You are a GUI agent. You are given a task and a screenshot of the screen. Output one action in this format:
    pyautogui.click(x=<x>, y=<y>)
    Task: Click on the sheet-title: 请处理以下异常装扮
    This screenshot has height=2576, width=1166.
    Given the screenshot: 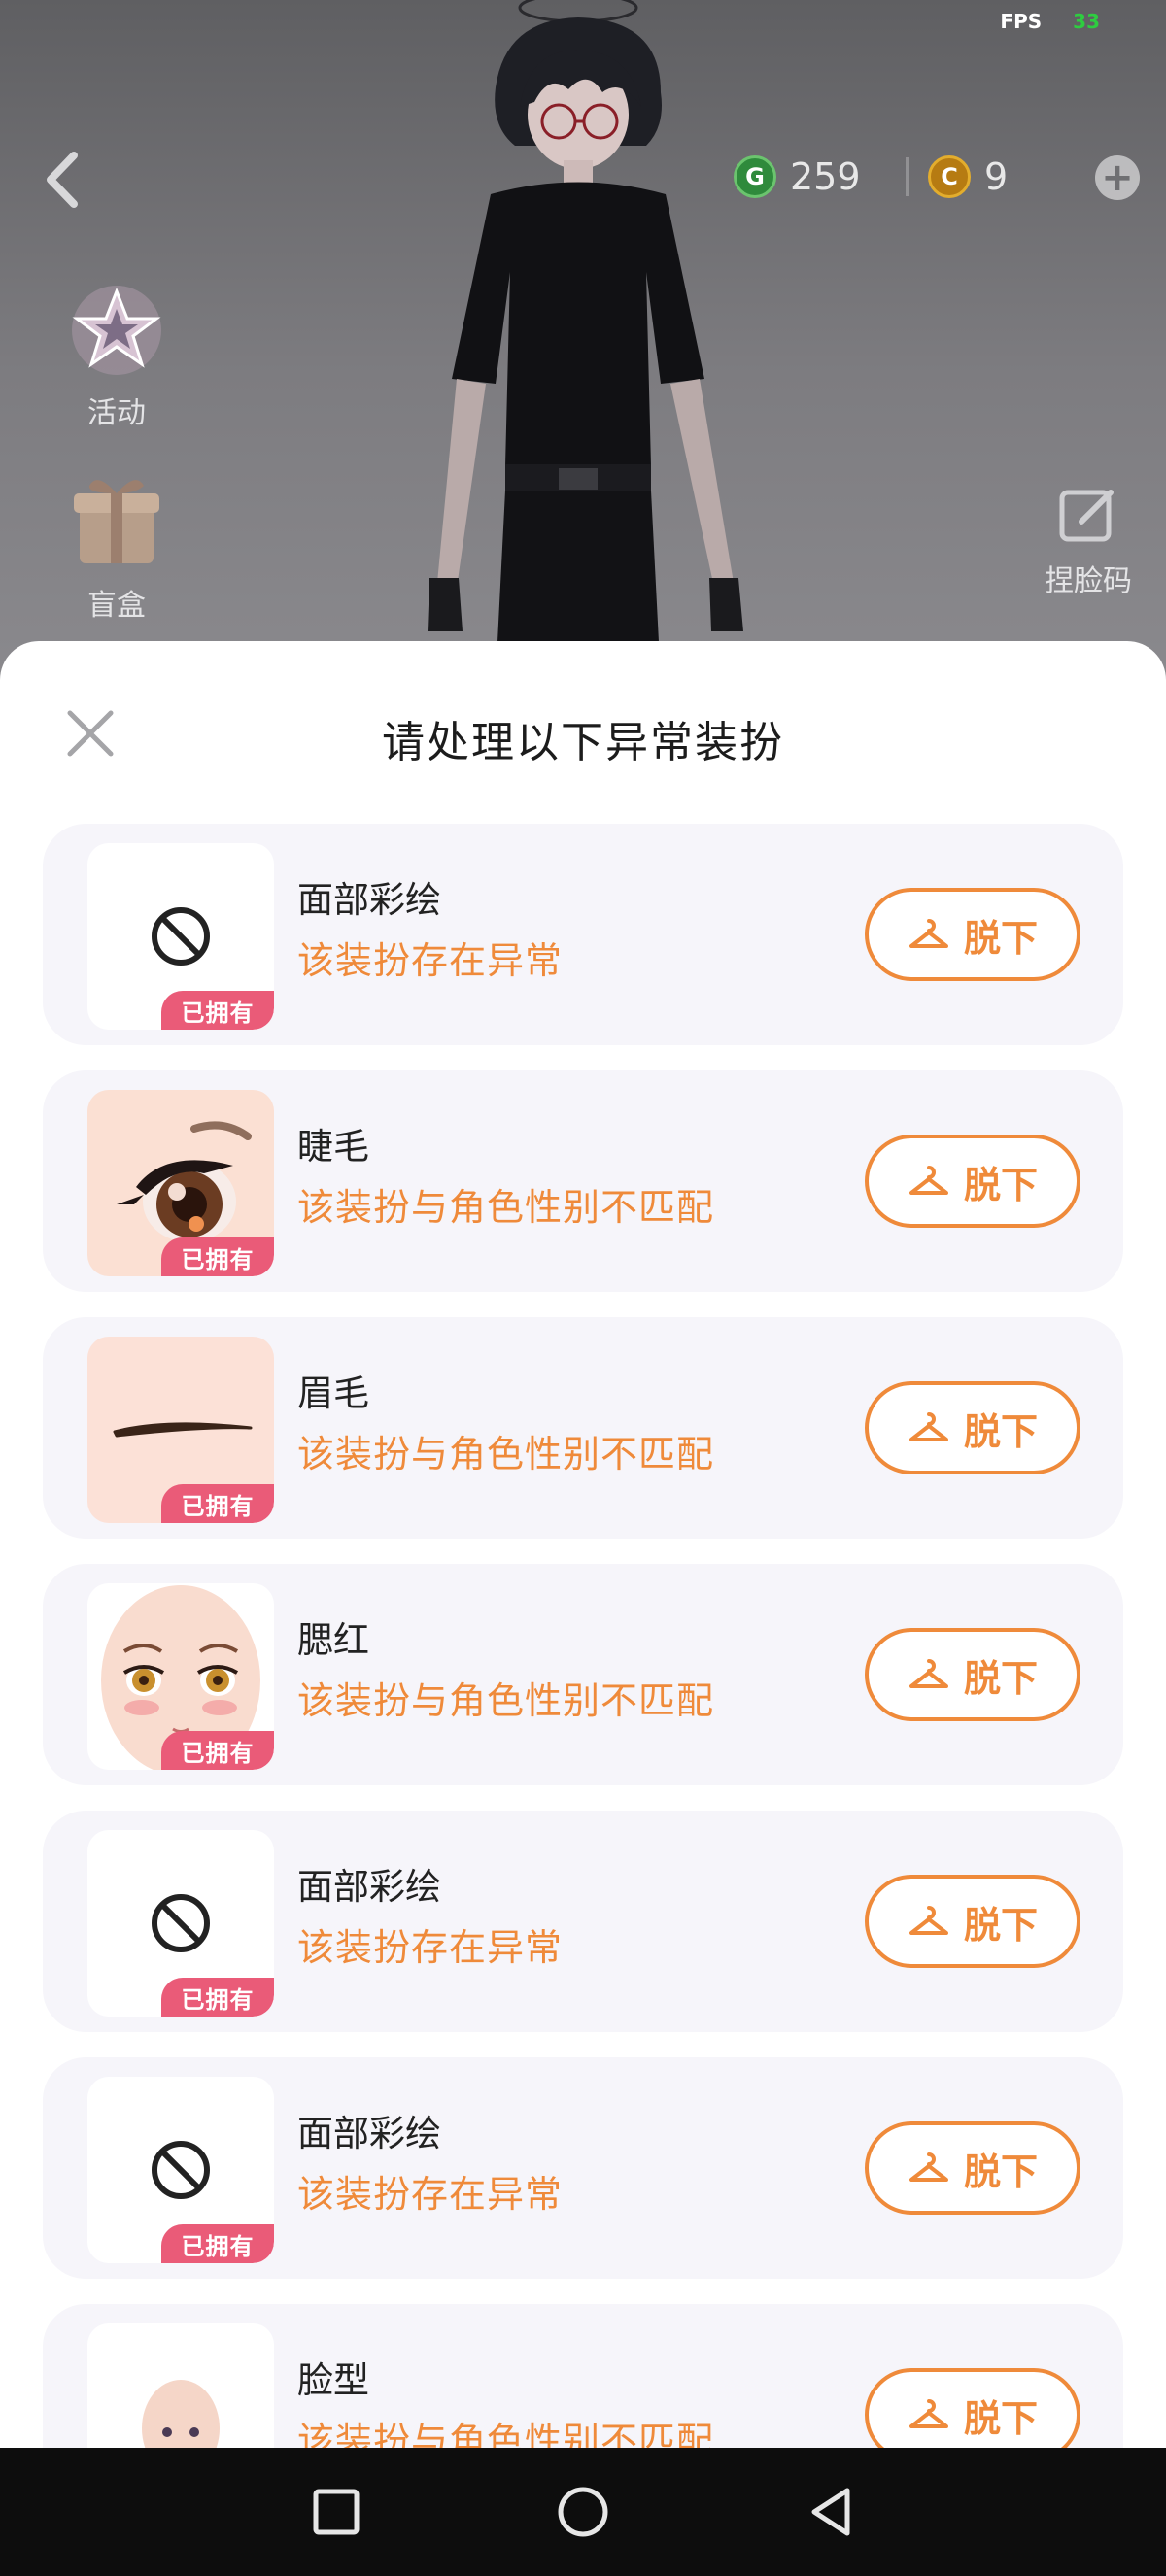 What is the action you would take?
    pyautogui.click(x=583, y=742)
    